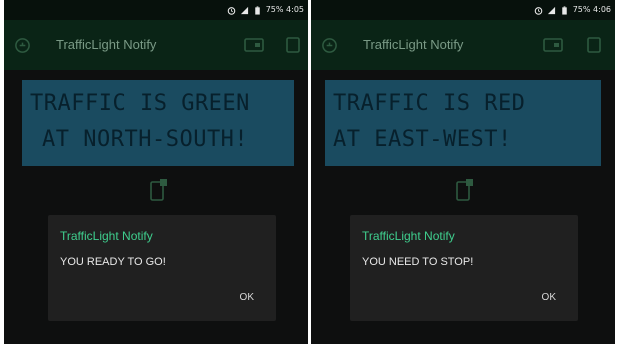 The height and width of the screenshot is (344, 618). What do you see at coordinates (140, 103) in the screenshot?
I see `lcd-line-1: TRAFFIC IS GREEN` at bounding box center [140, 103].